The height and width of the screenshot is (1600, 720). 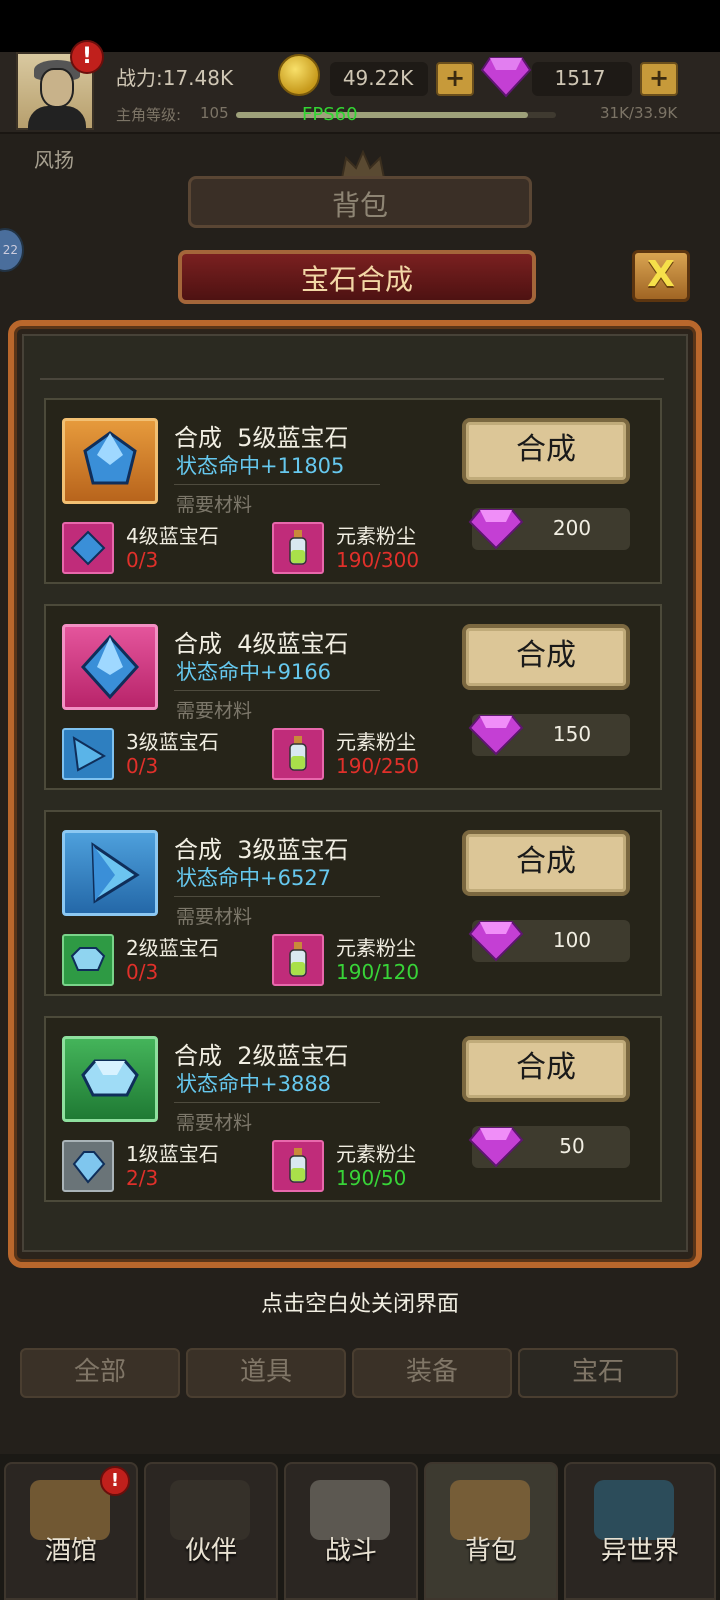 I want to click on gem-amount: 1517, so click(x=580, y=78).